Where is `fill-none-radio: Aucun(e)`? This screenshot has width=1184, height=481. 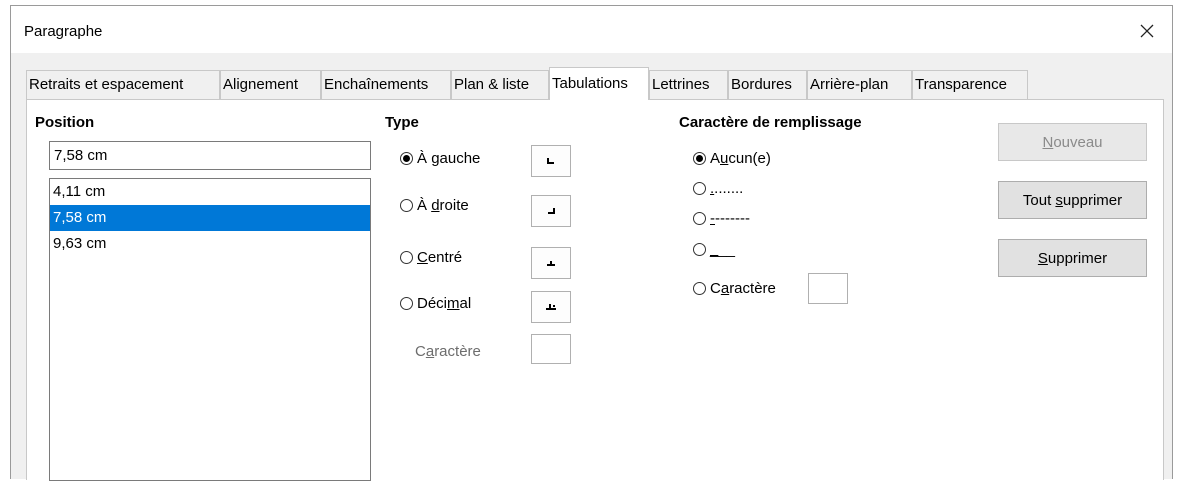 fill-none-radio: Aucun(e) is located at coordinates (732, 158).